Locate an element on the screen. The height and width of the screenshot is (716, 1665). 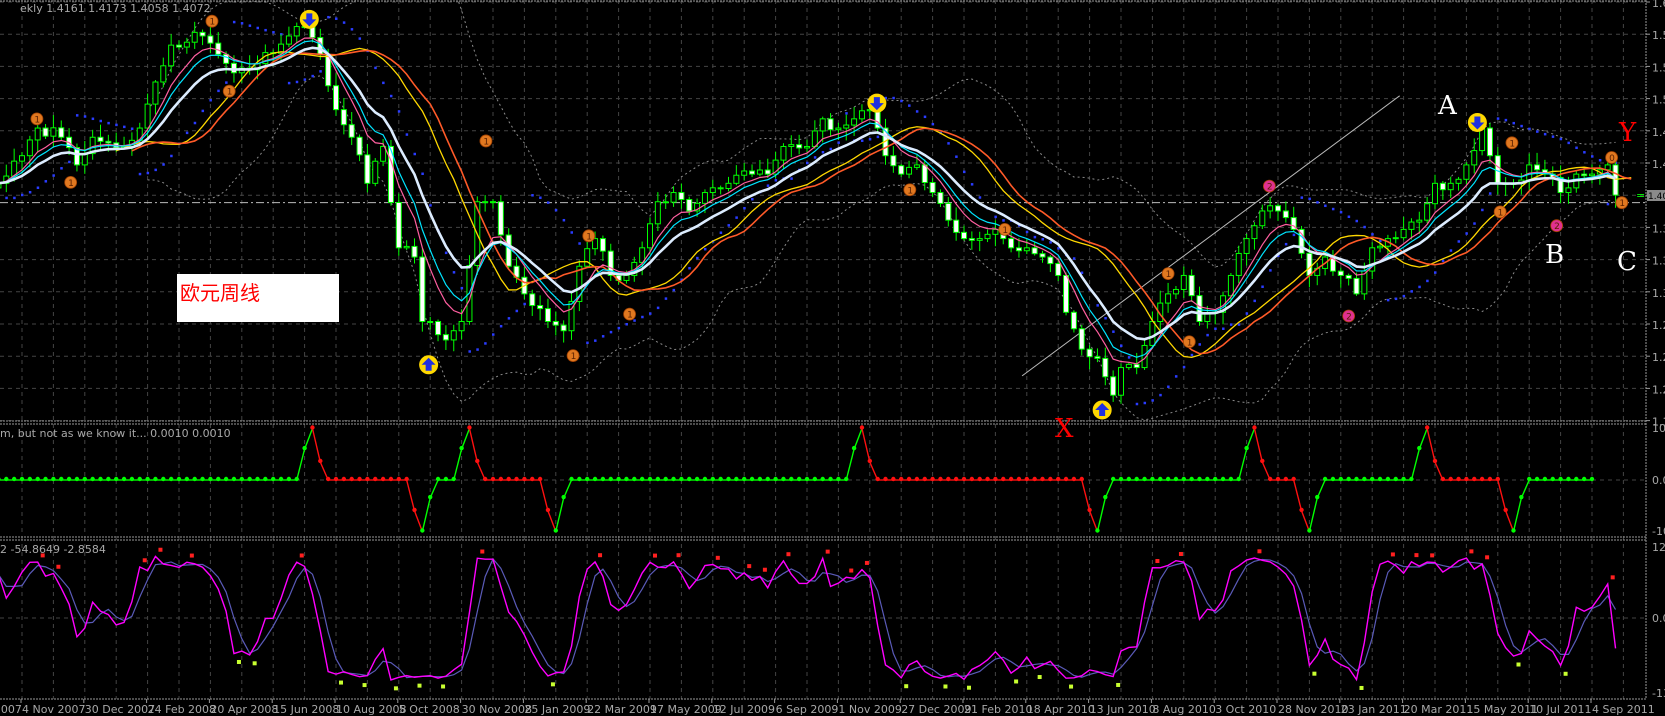
date-tick-label: 30 Nov 2008 is located at coordinates (497, 709).